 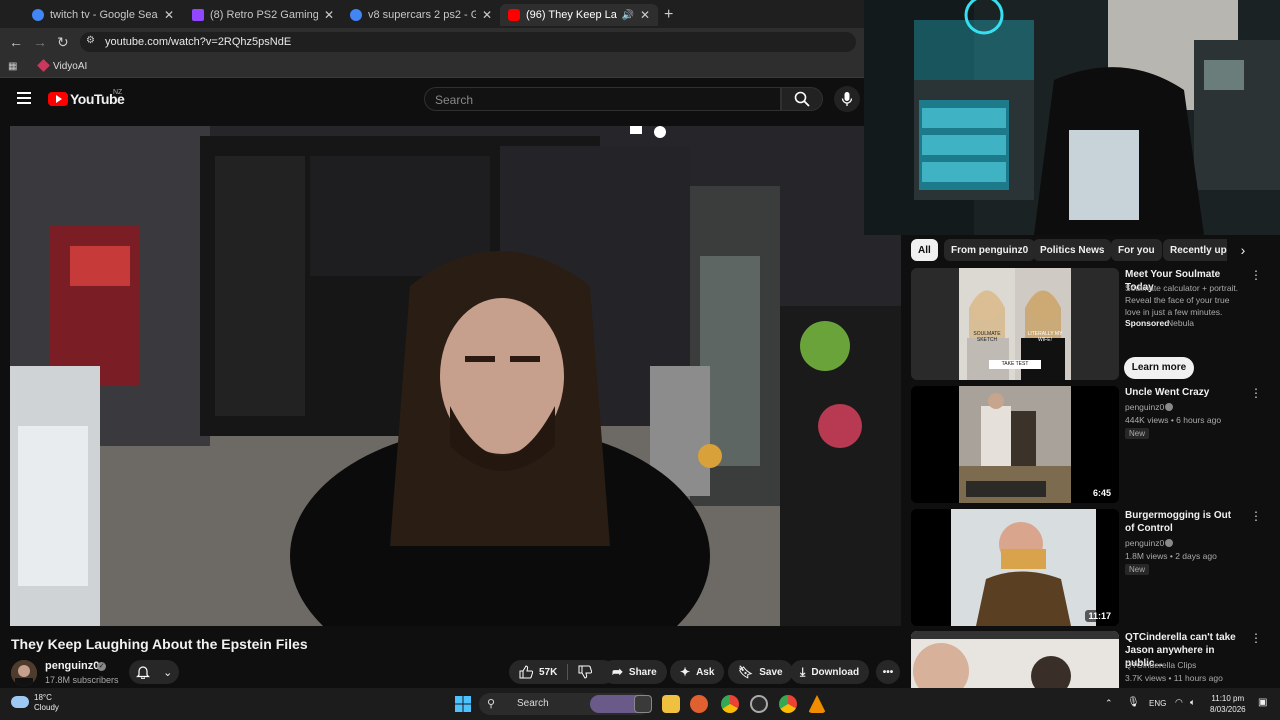 What do you see at coordinates (58, 99) in the screenshot?
I see `youtube-logo-icon` at bounding box center [58, 99].